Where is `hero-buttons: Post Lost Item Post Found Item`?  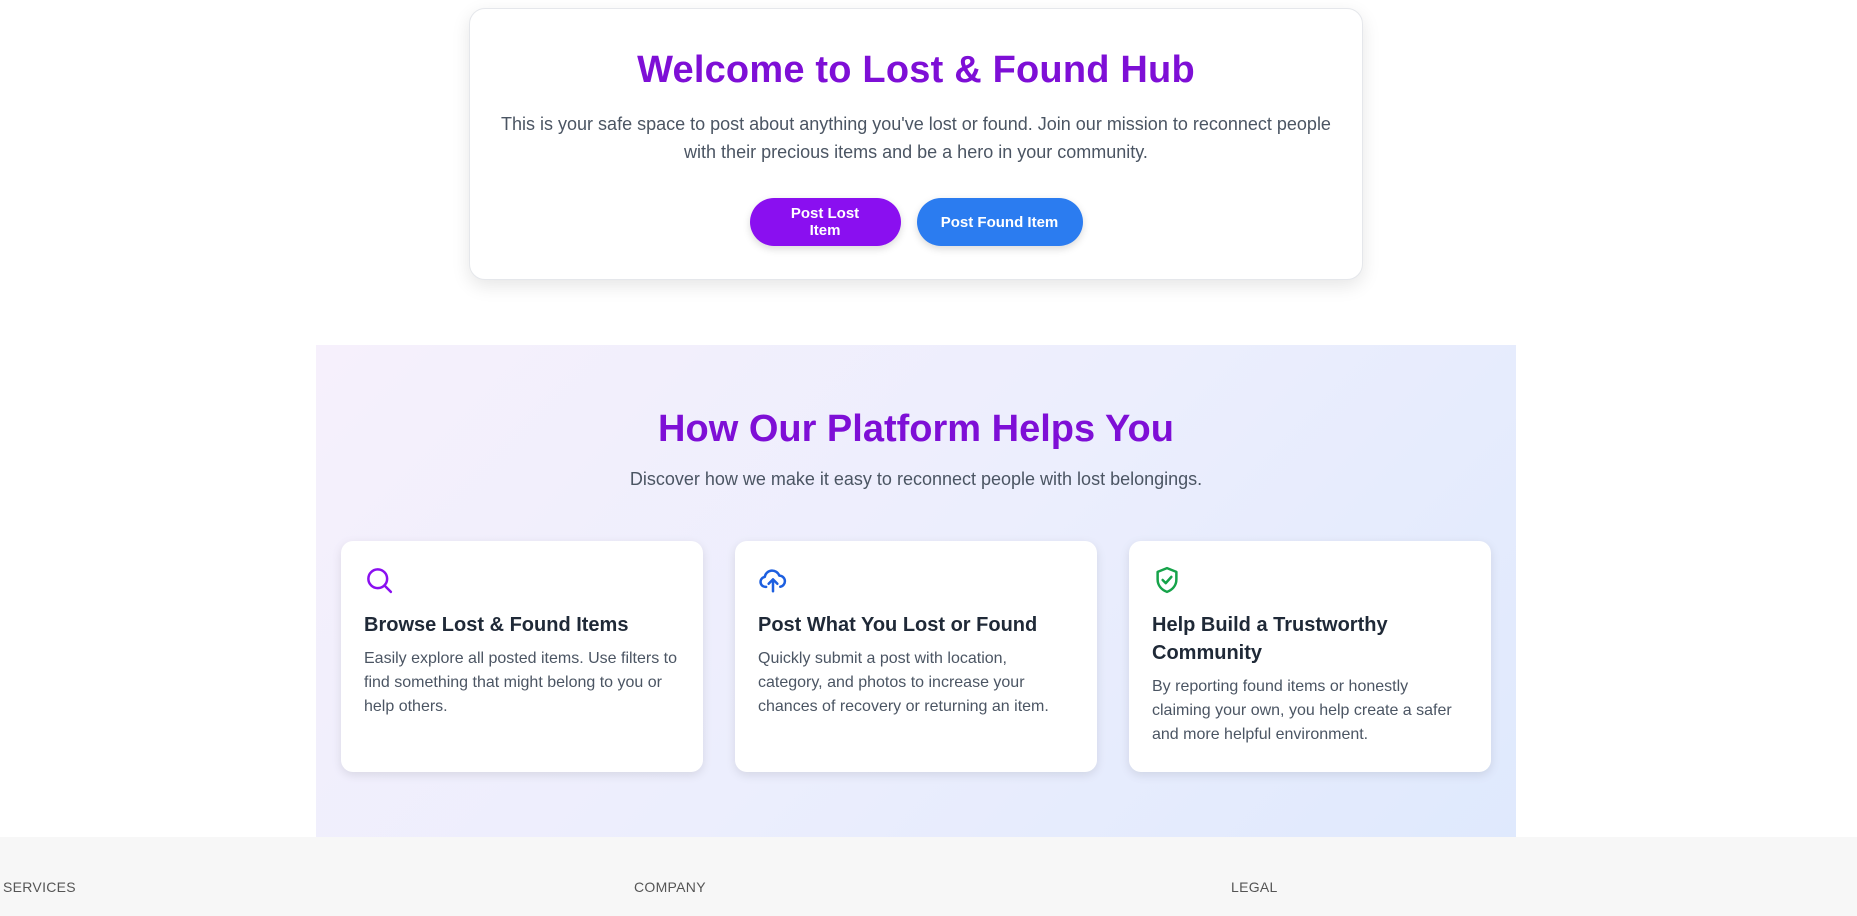 hero-buttons: Post Lost Item Post Found Item is located at coordinates (916, 222).